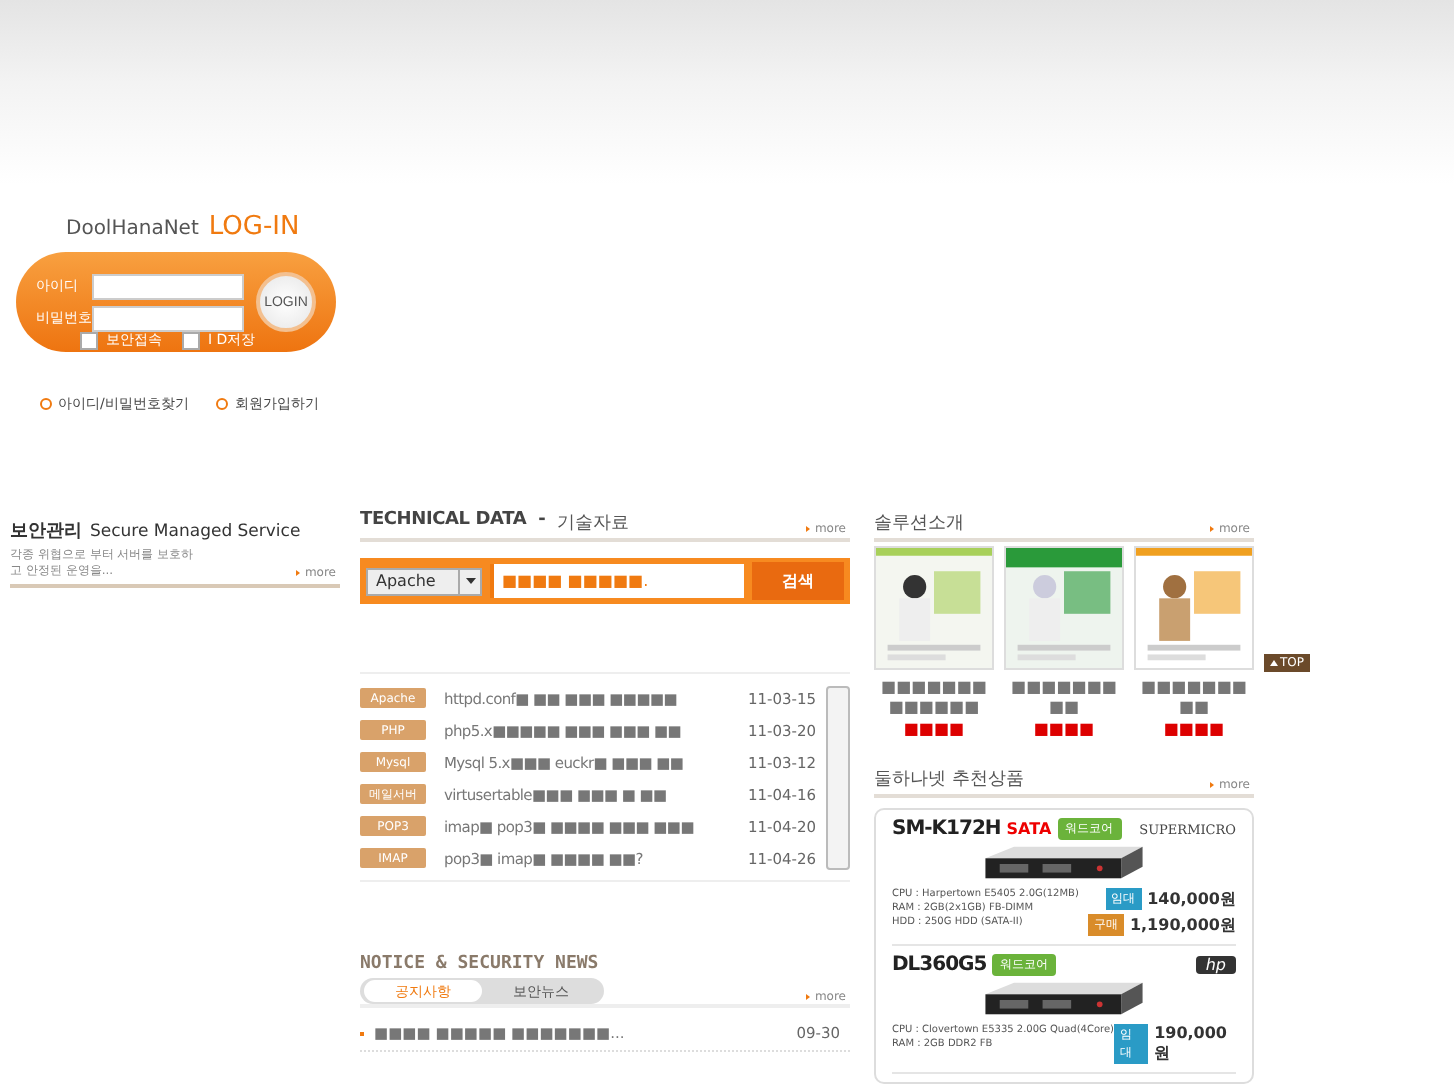  What do you see at coordinates (254, 227) in the screenshot?
I see `login-title: LOG-IN` at bounding box center [254, 227].